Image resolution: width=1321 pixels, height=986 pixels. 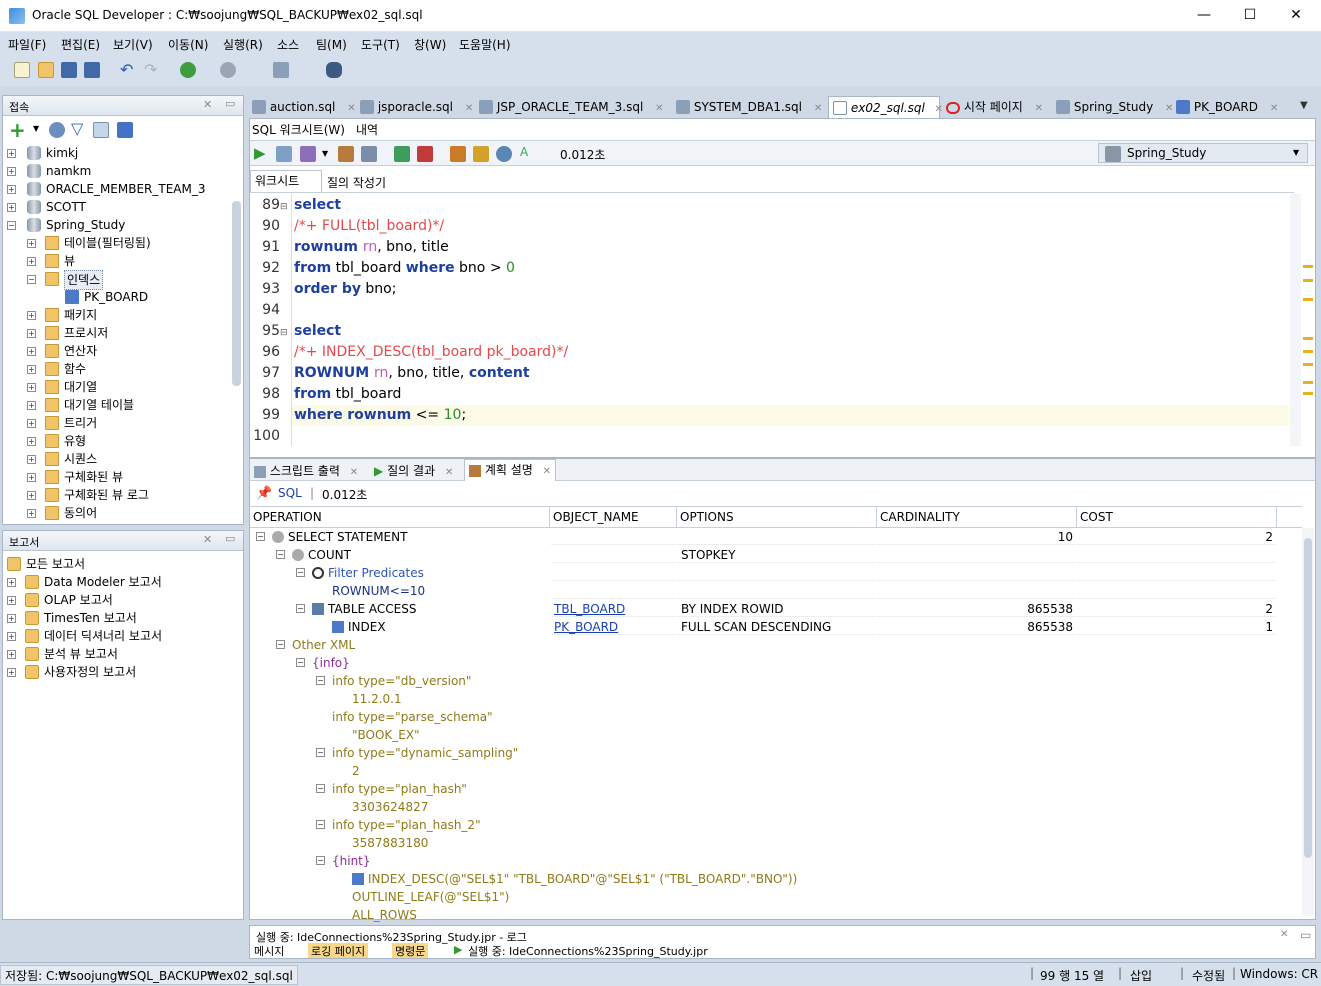 What do you see at coordinates (776, 537) in the screenshot?
I see `table-row: − SELECT STATEMENT 10 2` at bounding box center [776, 537].